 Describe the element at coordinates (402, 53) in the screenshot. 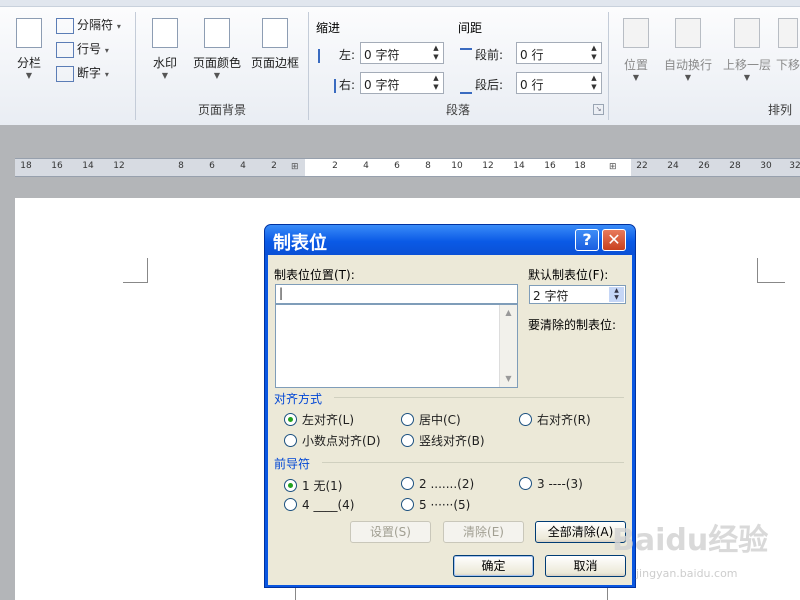

I see `indent-left-input: 0 字符 ▲ ▼` at that location.